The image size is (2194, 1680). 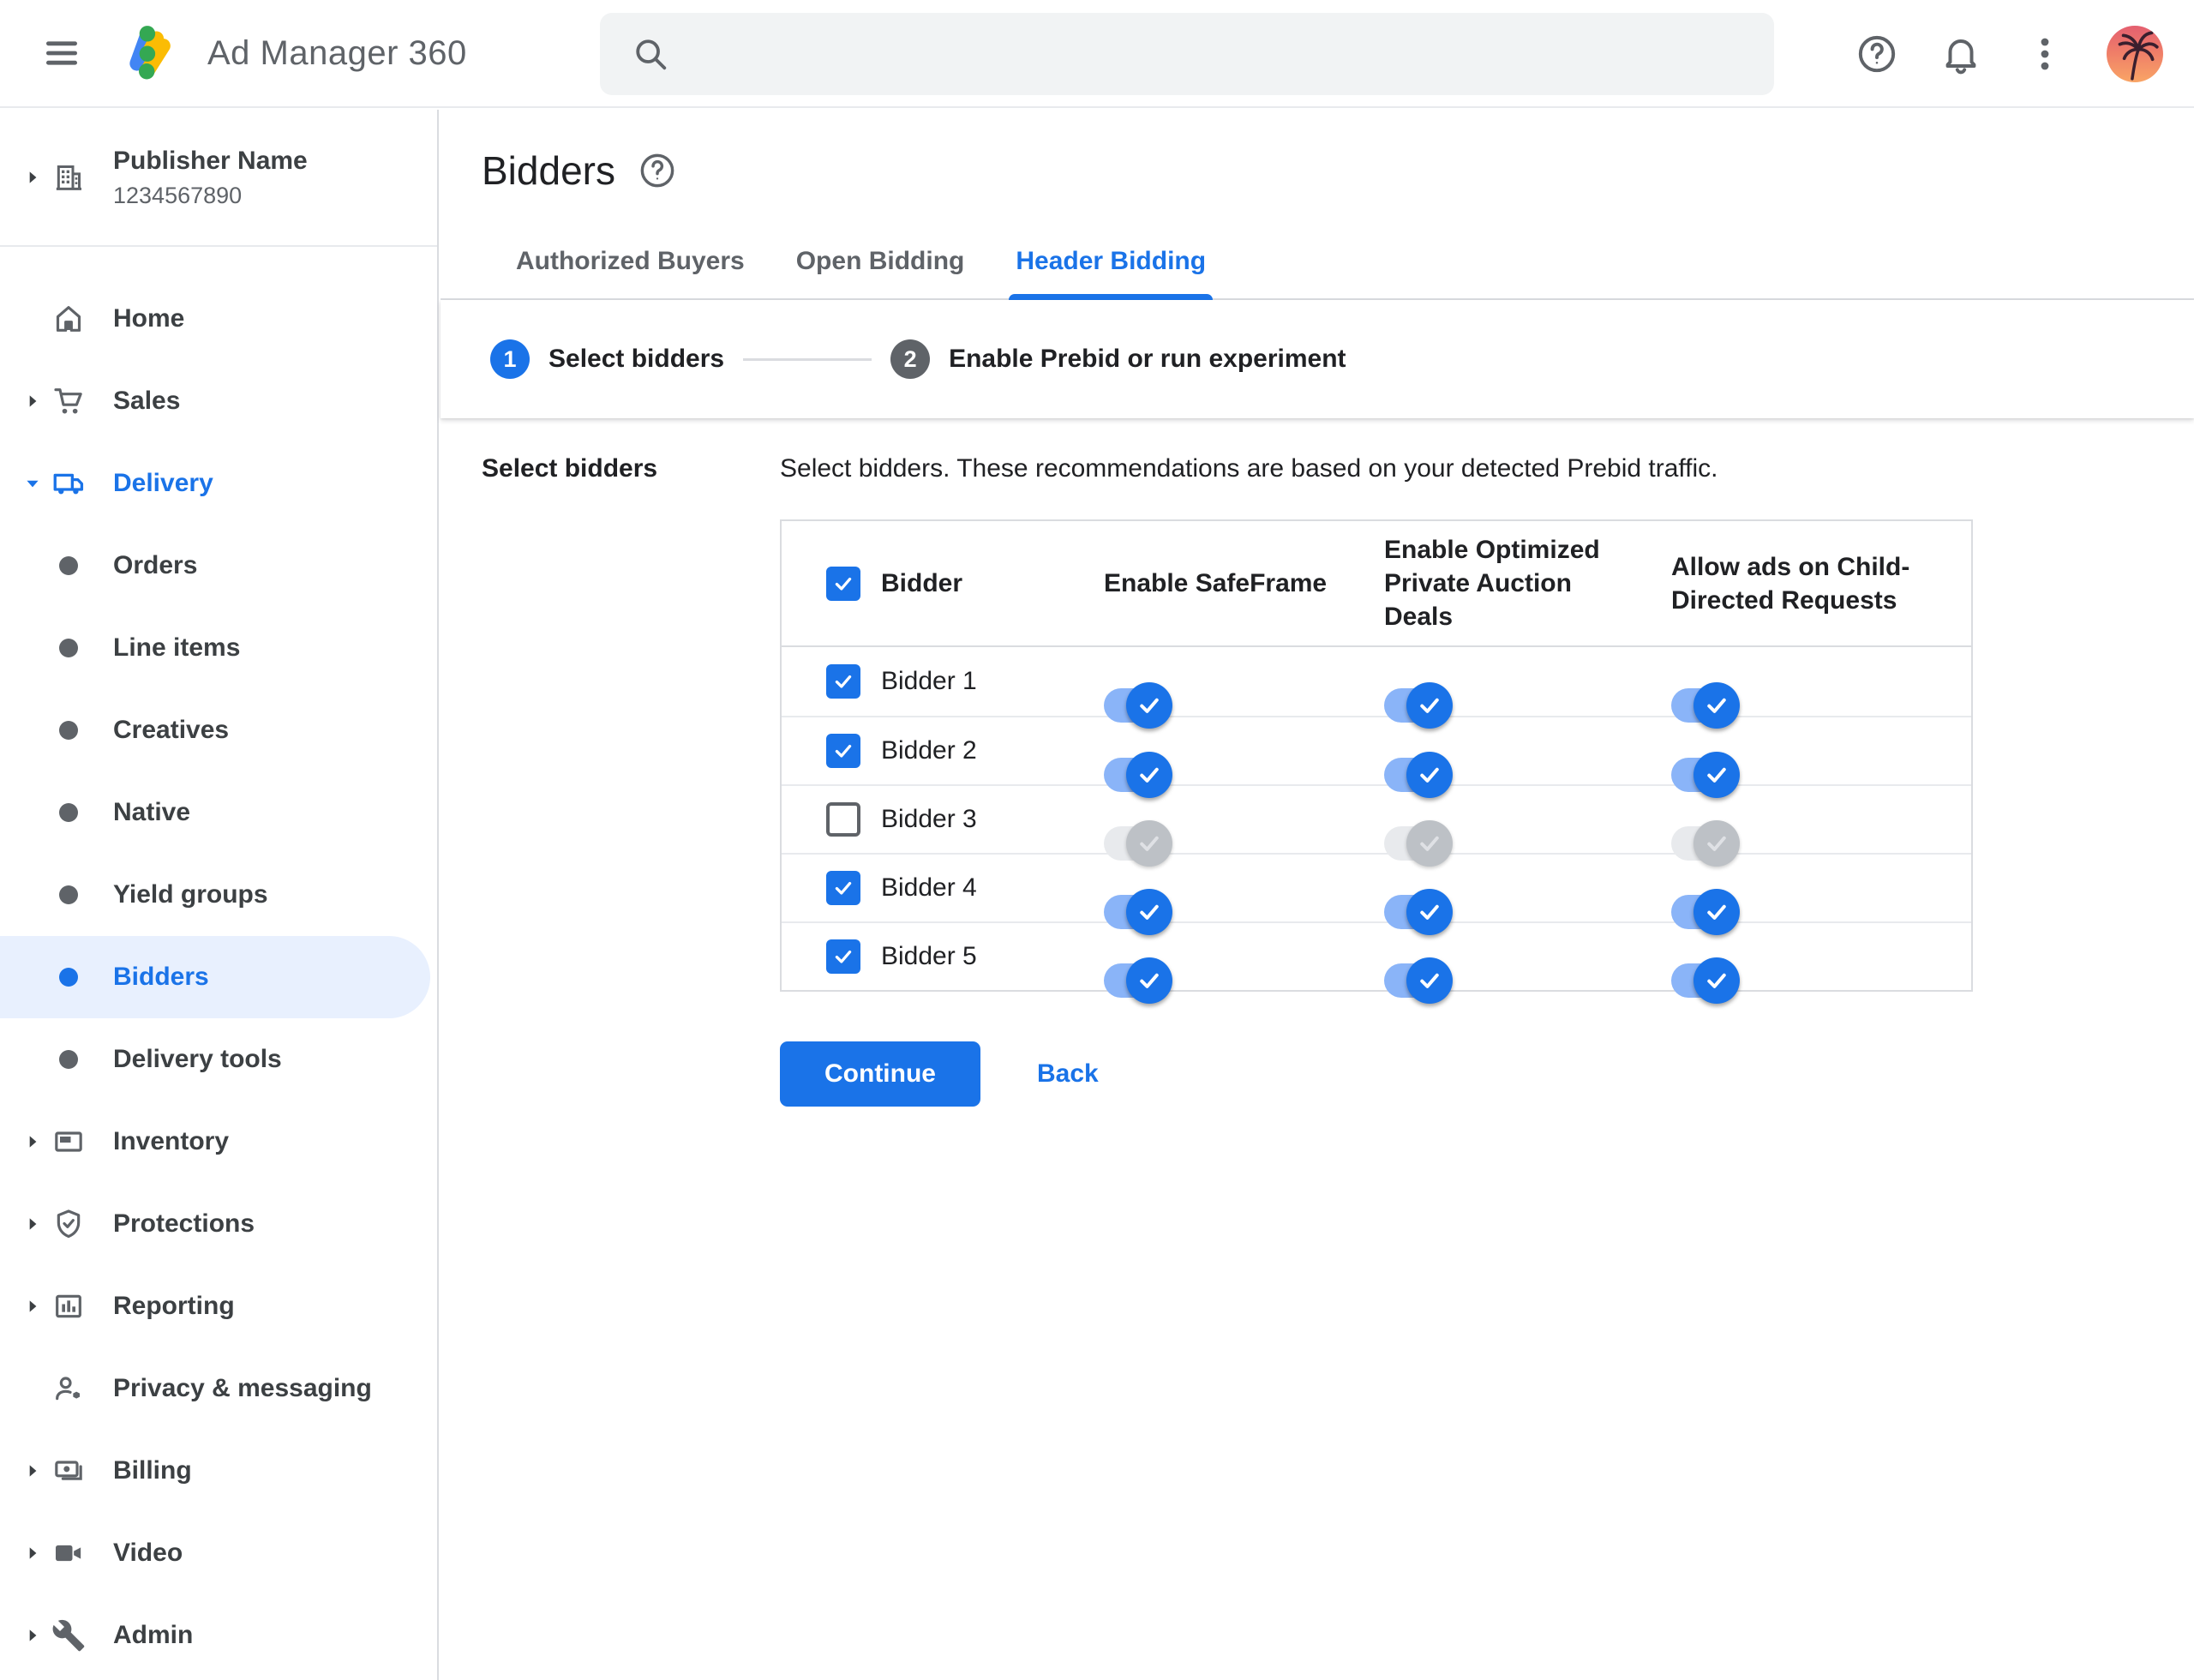 I want to click on column-header-safeframe: Enable SafeFrame, so click(x=1216, y=583).